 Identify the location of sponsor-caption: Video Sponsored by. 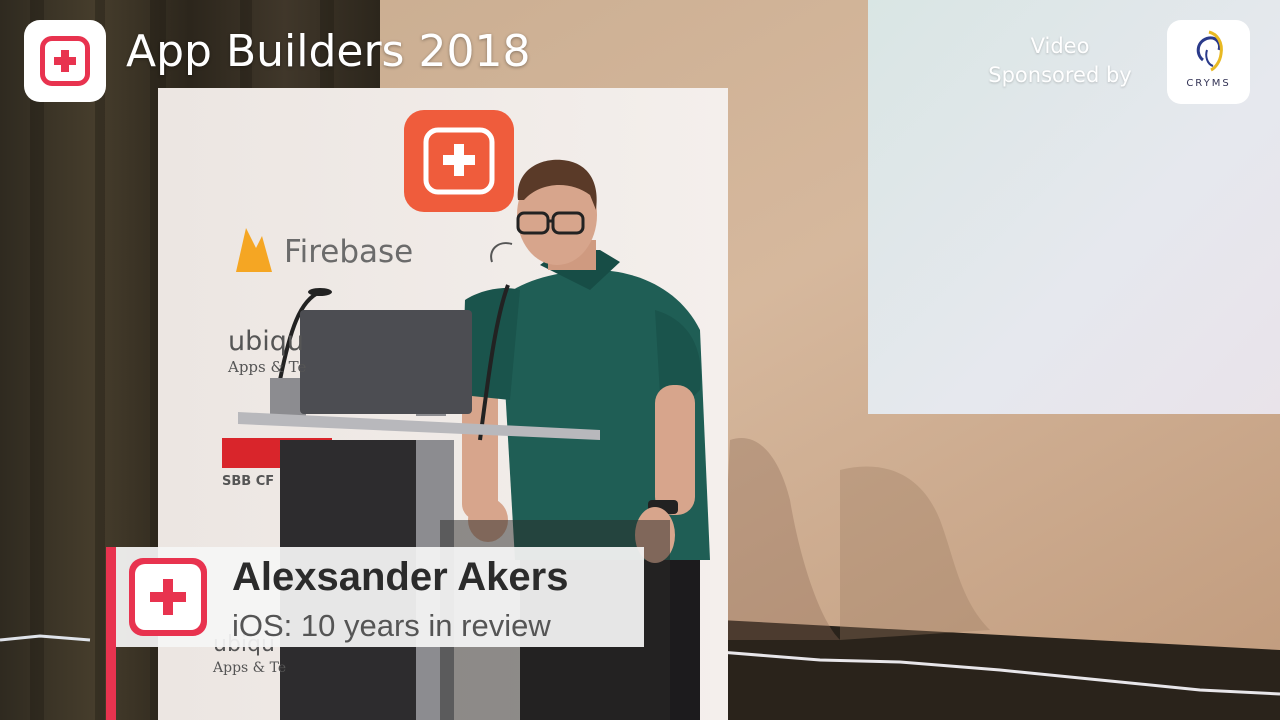
(1060, 61).